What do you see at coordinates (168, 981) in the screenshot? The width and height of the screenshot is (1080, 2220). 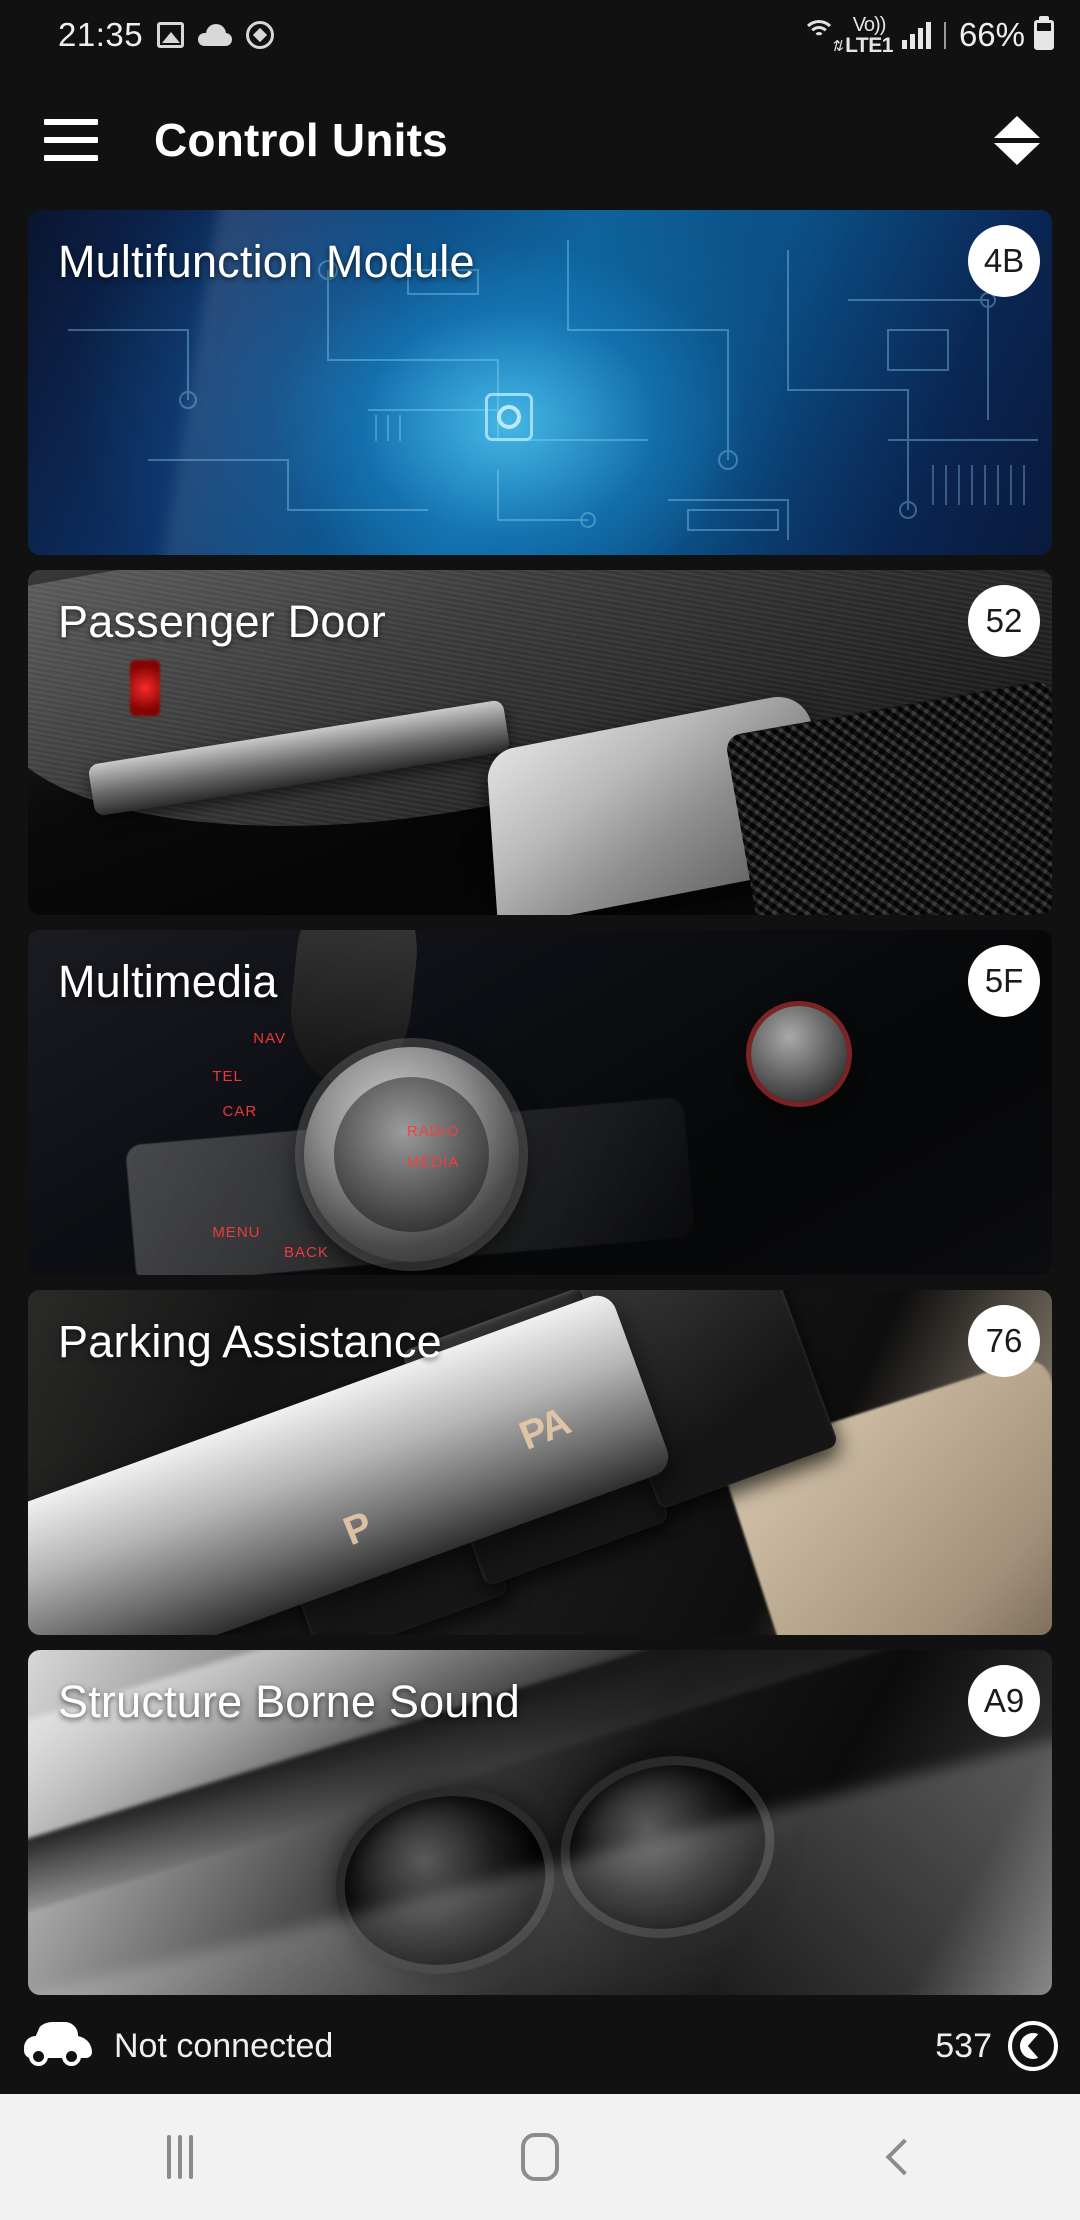 I see `card-title: Multimedia` at bounding box center [168, 981].